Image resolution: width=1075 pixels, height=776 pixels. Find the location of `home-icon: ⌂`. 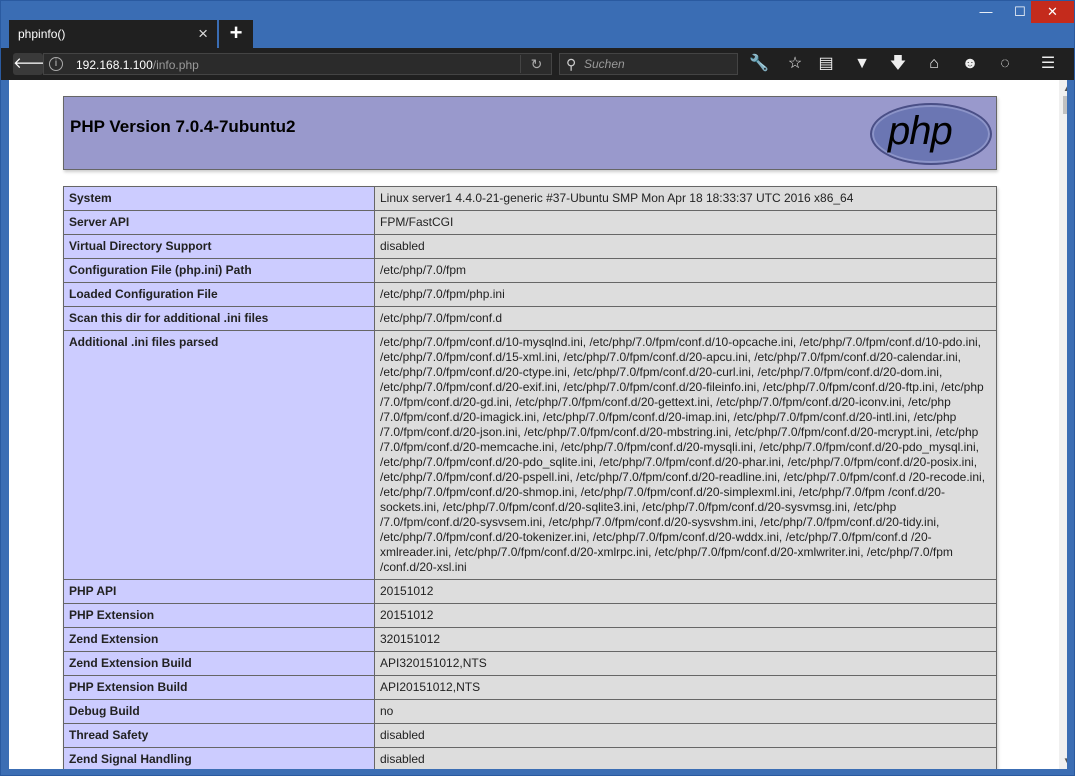

home-icon: ⌂ is located at coordinates (934, 64).